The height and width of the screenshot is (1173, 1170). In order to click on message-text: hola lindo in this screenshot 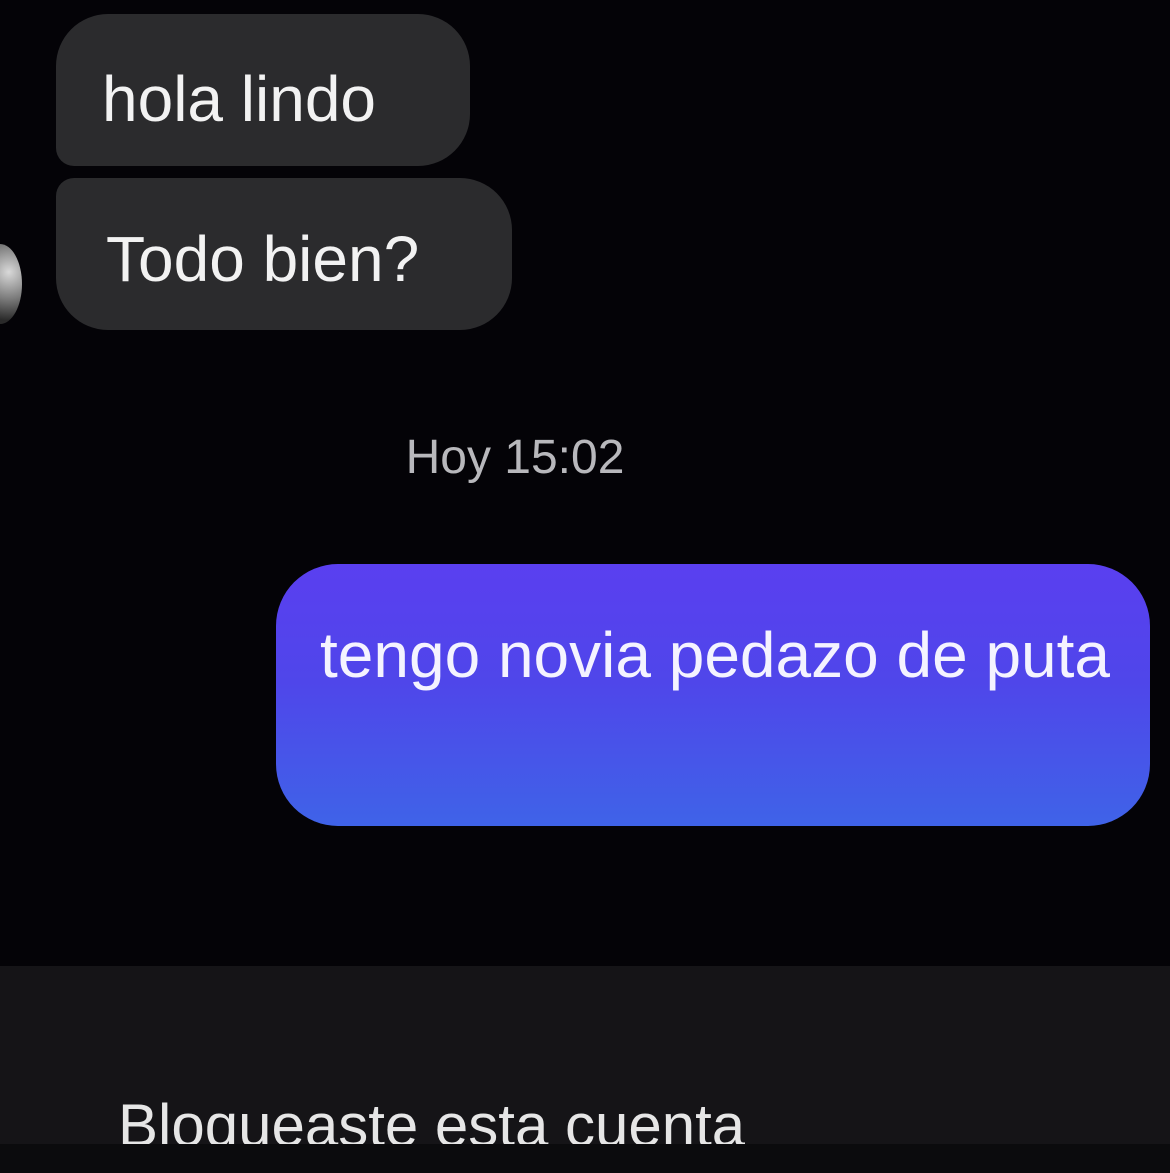, I will do `click(239, 99)`.